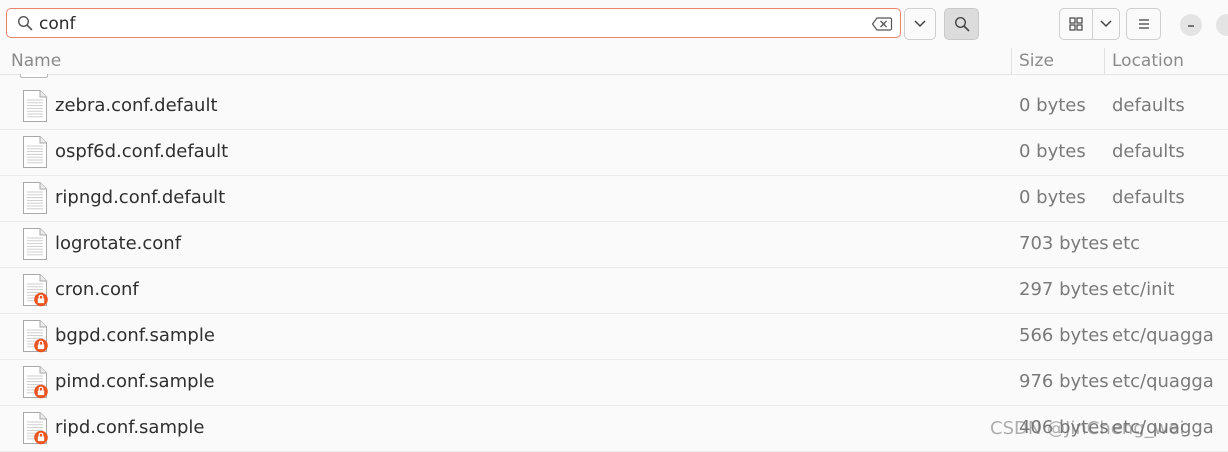 The height and width of the screenshot is (452, 1228). What do you see at coordinates (34, 76) in the screenshot?
I see `partial-file-icon` at bounding box center [34, 76].